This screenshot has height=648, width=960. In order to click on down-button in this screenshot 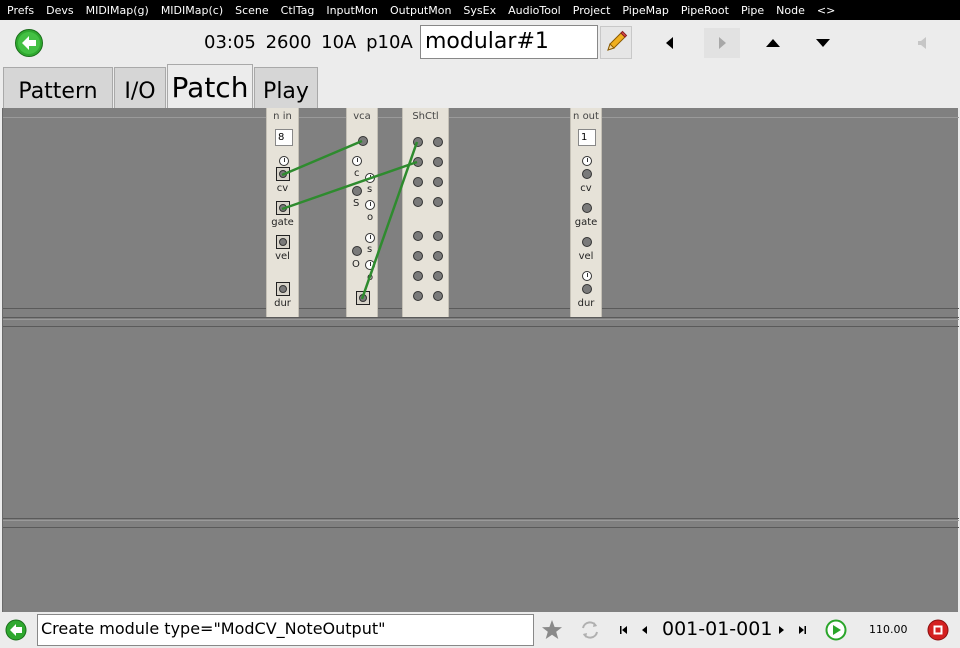, I will do `click(823, 43)`.